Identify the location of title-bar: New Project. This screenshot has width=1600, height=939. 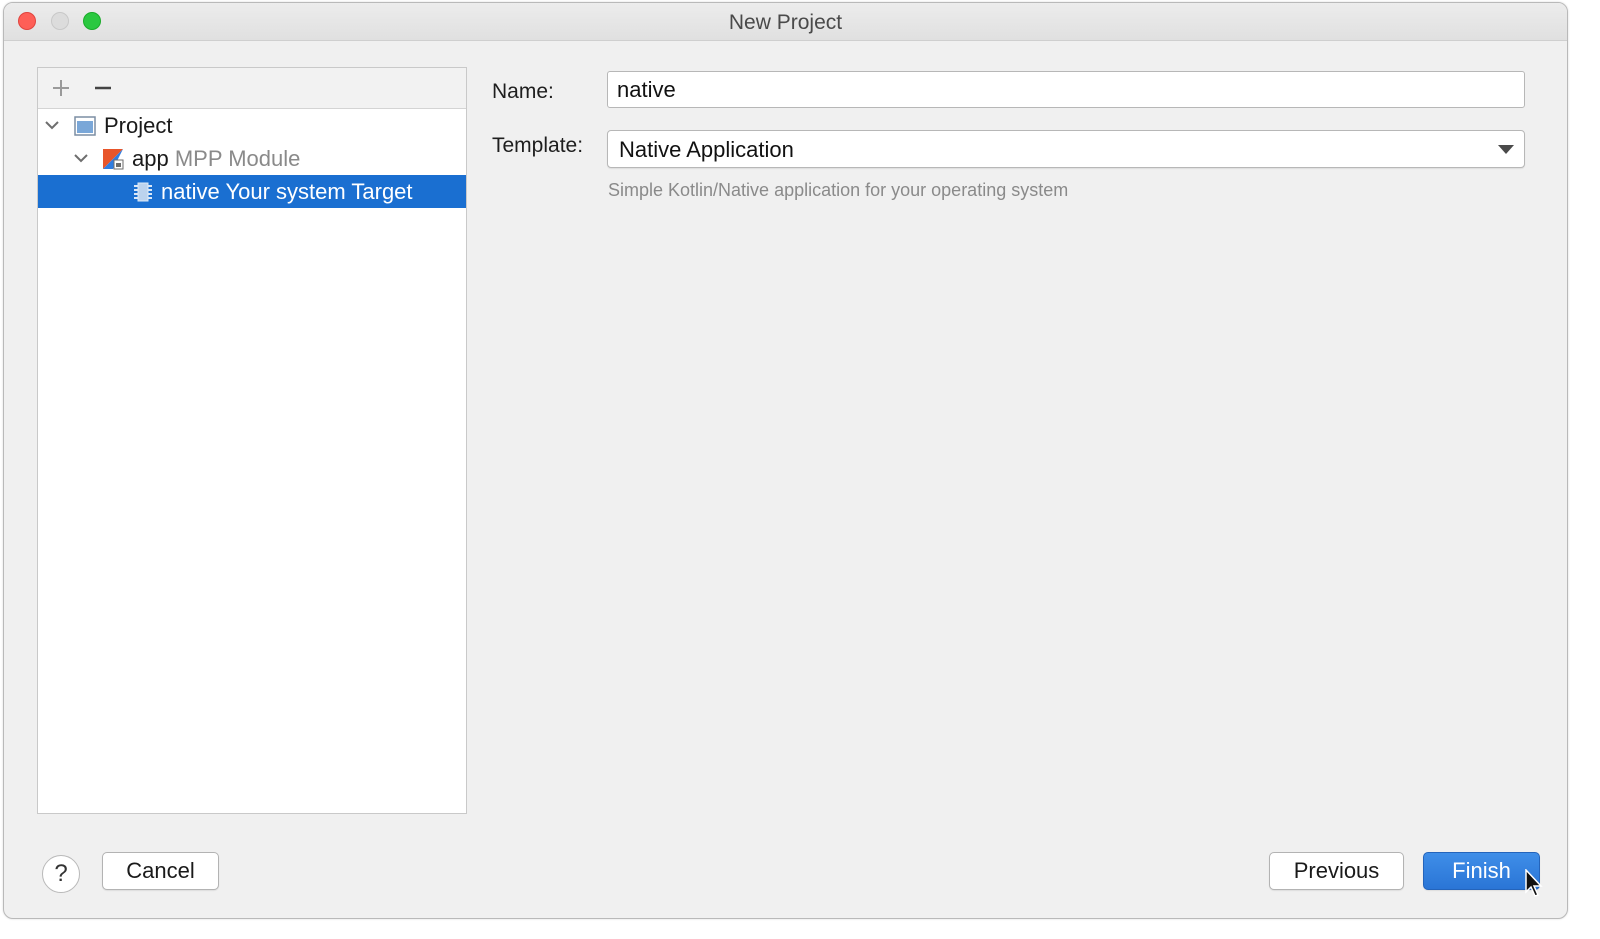
(785, 22).